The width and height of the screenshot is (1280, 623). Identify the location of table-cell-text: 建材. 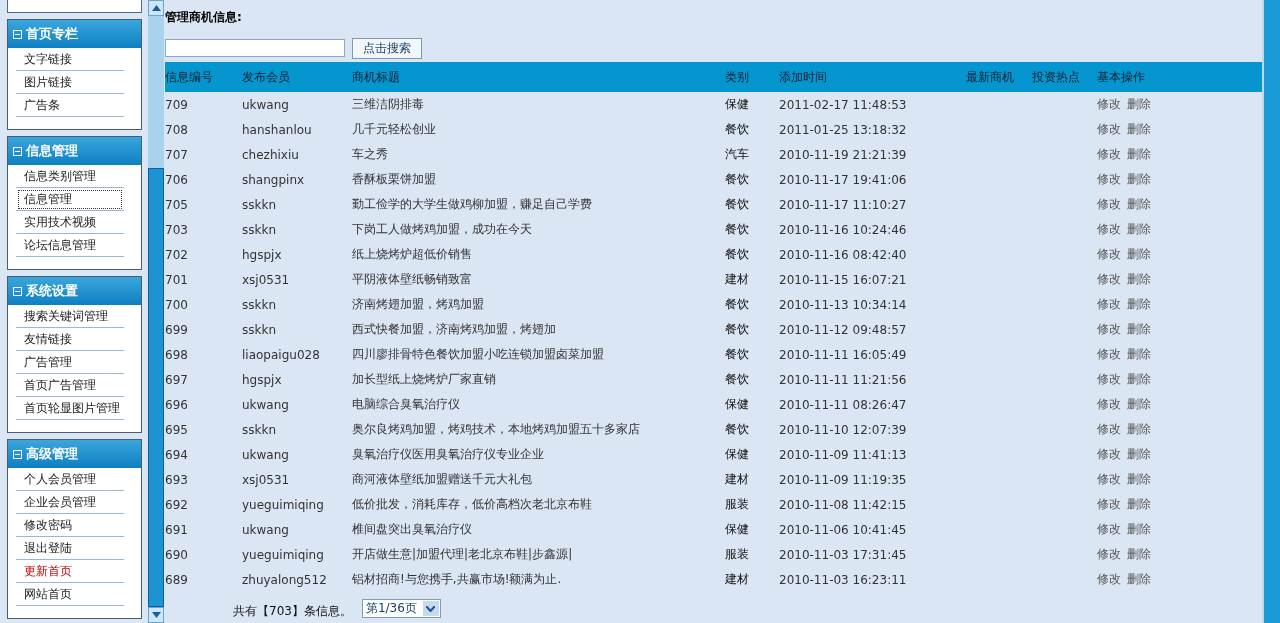
(737, 579).